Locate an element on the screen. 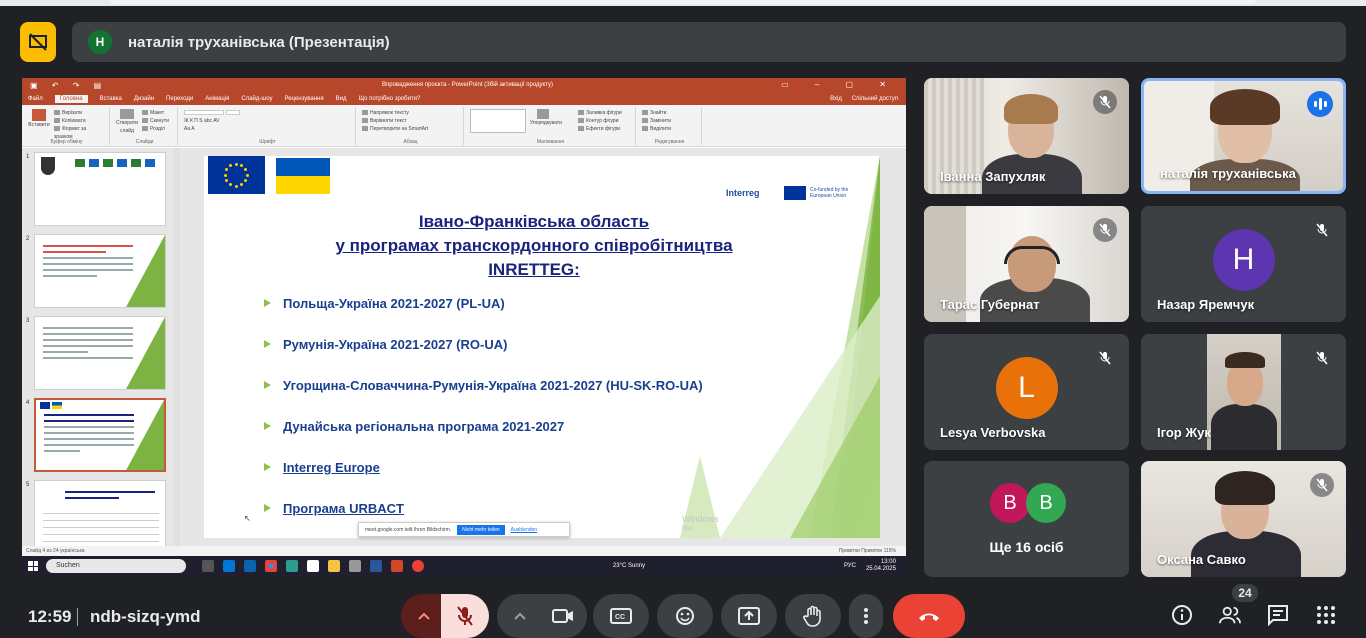 Image resolution: width=1366 pixels, height=638 pixels. cut-button: Вирізати is located at coordinates (72, 113).